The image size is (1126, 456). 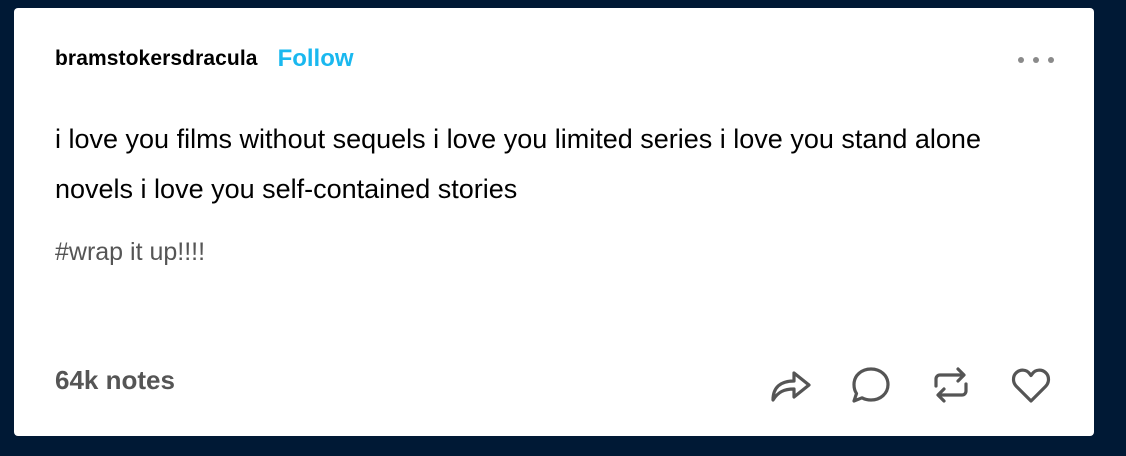 I want to click on notes-count: 64k notes, so click(x=115, y=380).